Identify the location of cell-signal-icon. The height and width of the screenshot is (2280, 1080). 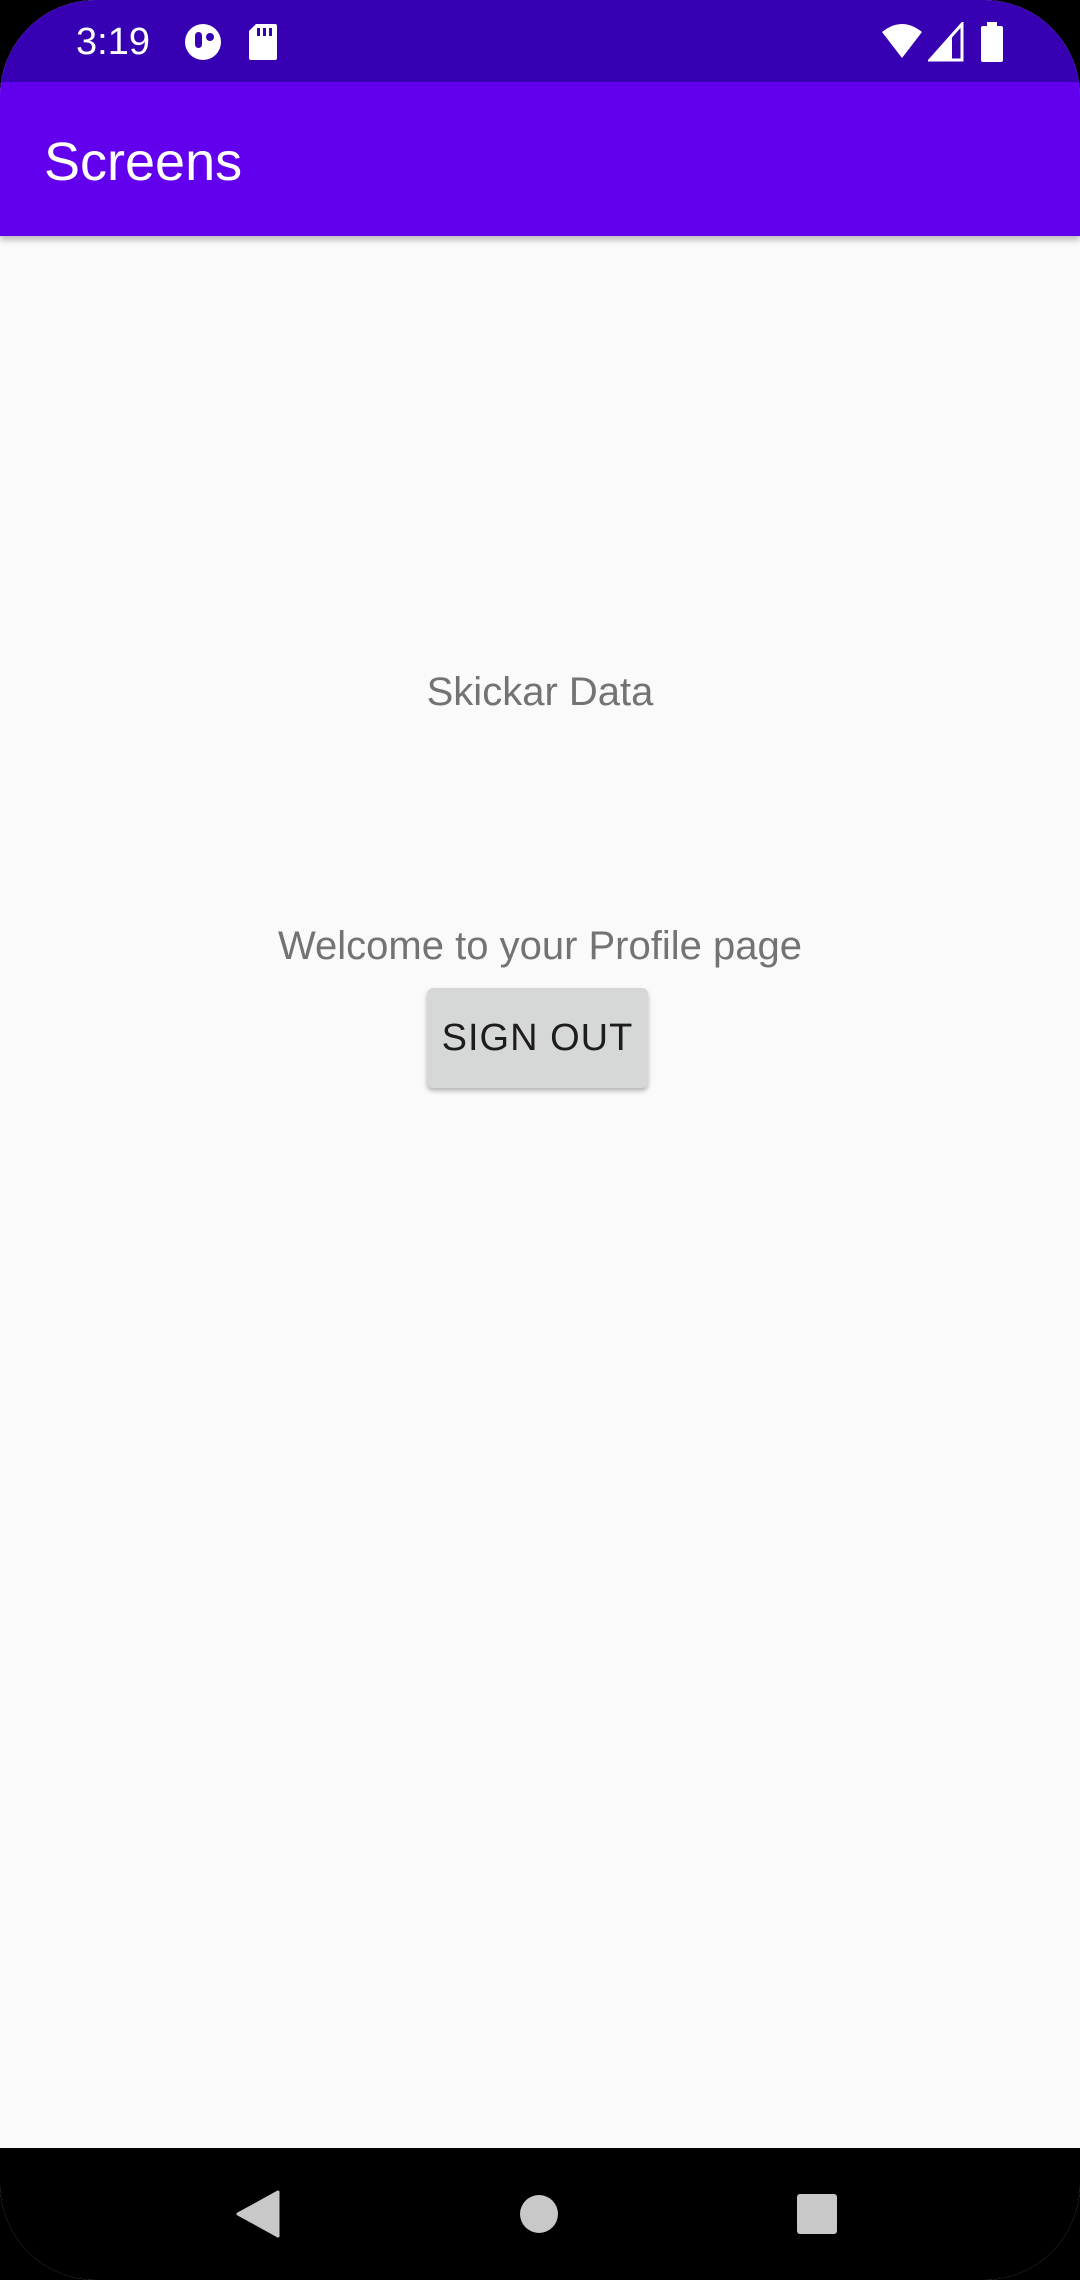
(946, 42).